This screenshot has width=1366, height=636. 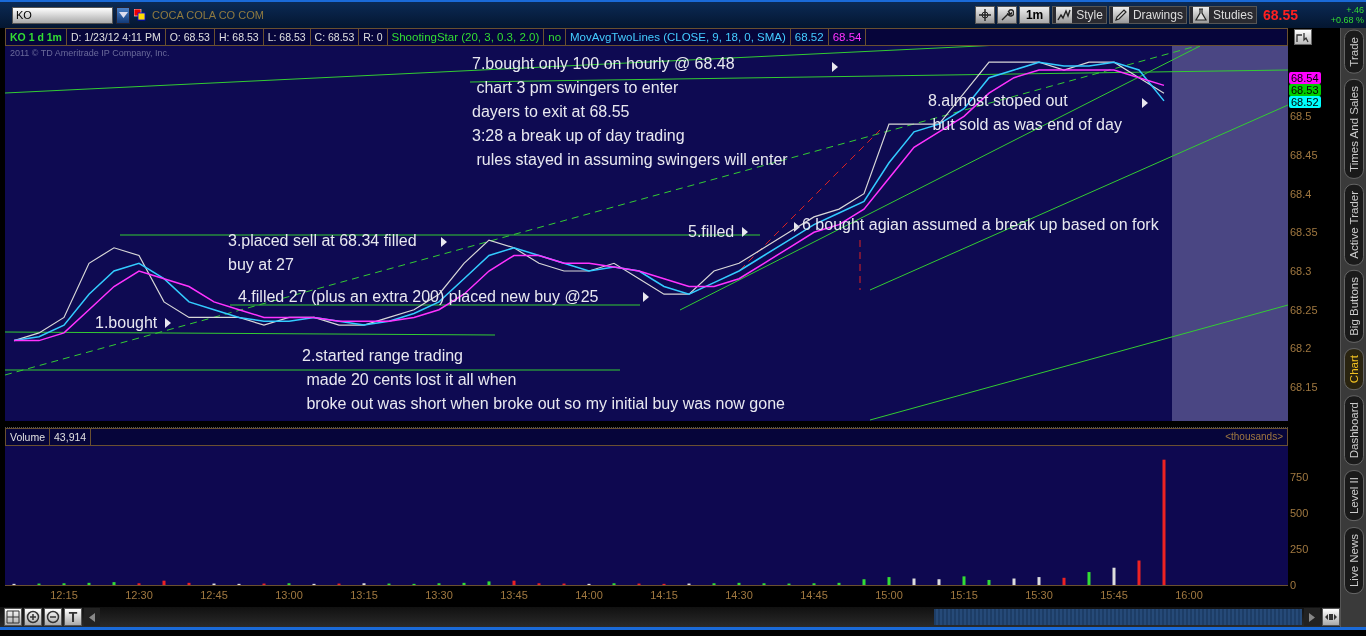 I want to click on quote-field: R: 0, so click(x=373, y=37).